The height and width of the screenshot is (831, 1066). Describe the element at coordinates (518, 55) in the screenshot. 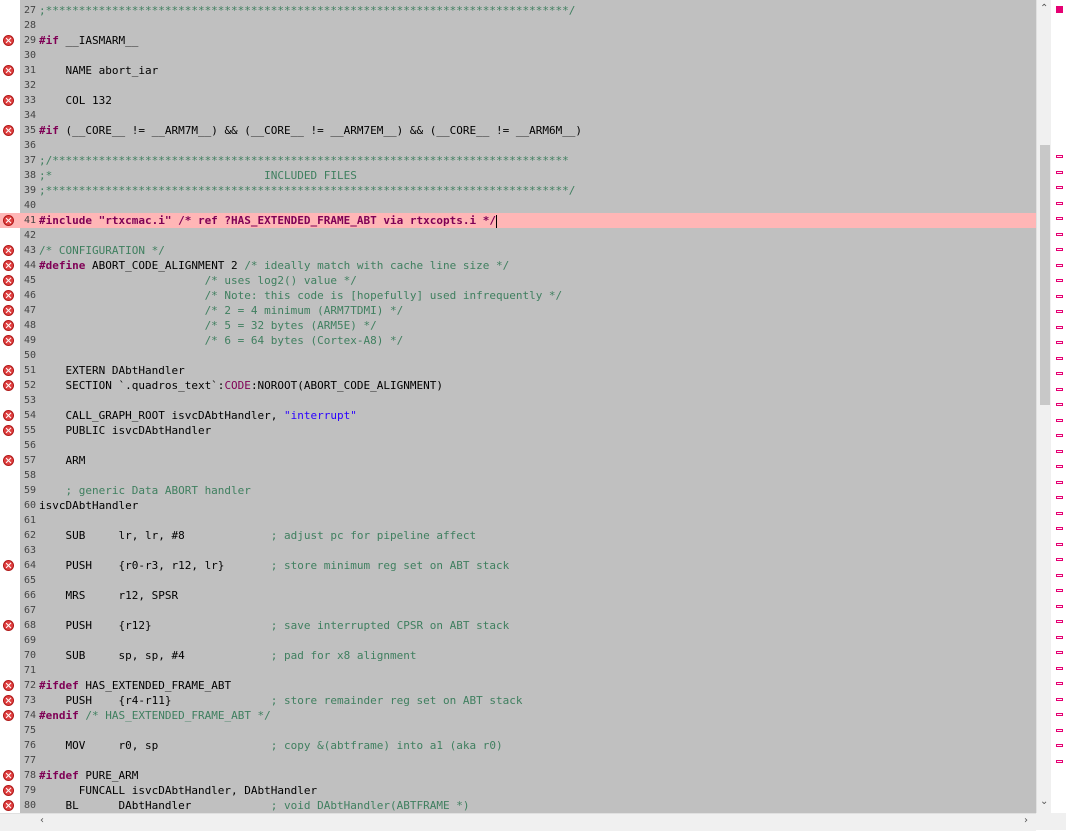

I see `code-line: 30` at that location.